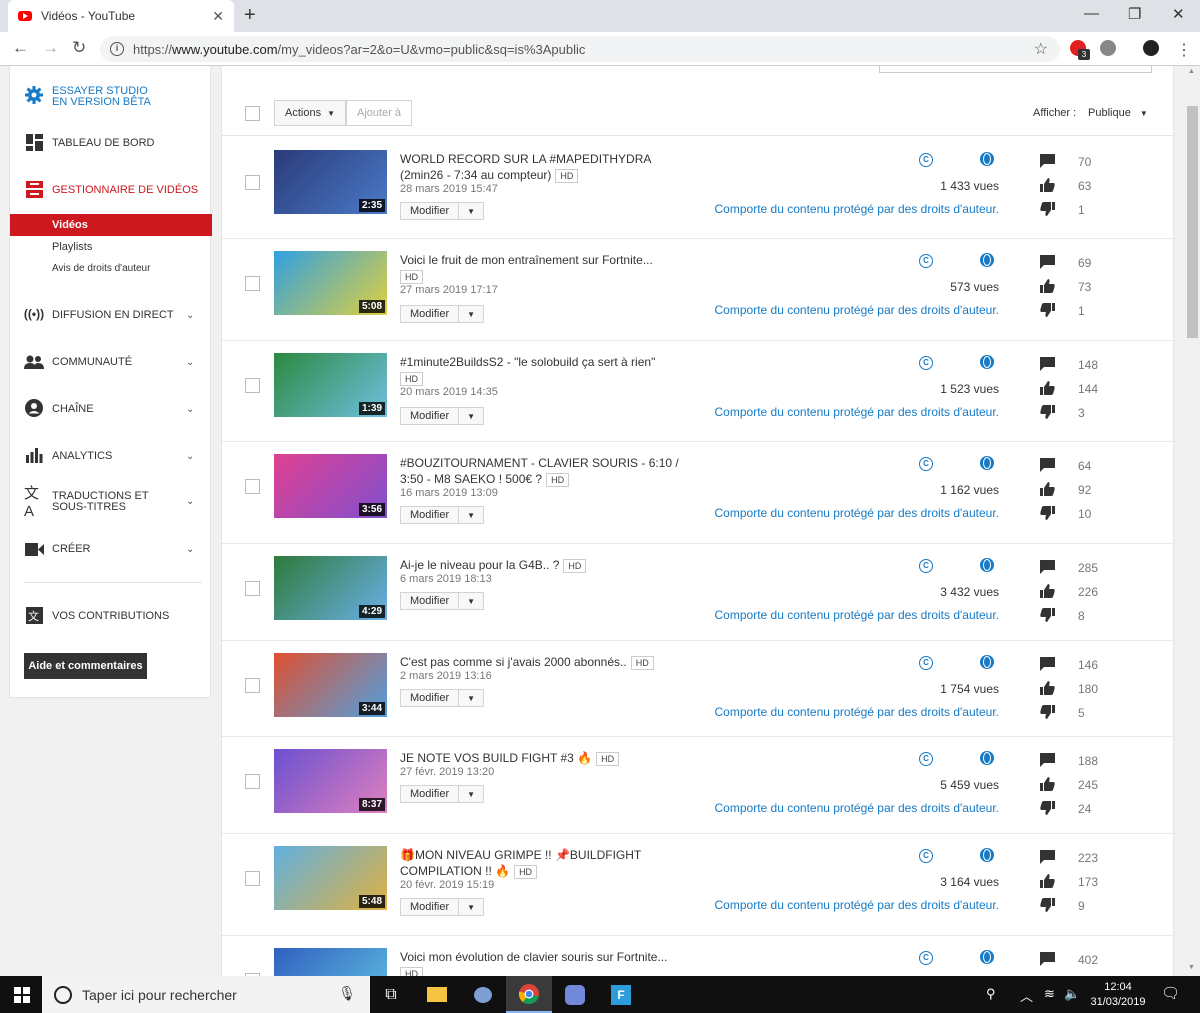 The width and height of the screenshot is (1200, 1013). I want to click on discord-icon, so click(575, 994).